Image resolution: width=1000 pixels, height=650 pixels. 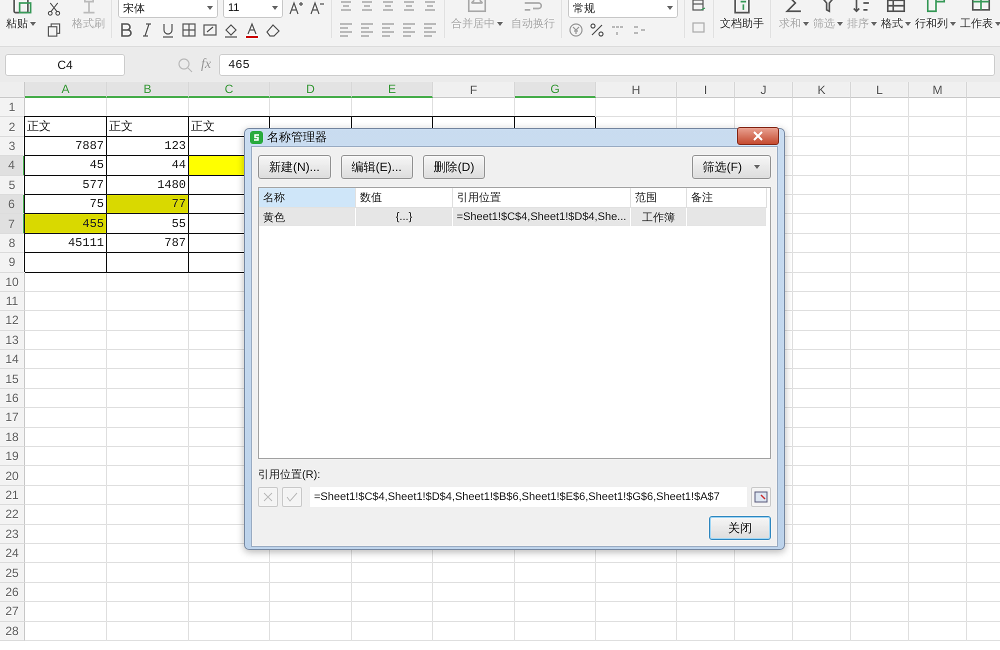 I want to click on row-header: 6, so click(x=12, y=204).